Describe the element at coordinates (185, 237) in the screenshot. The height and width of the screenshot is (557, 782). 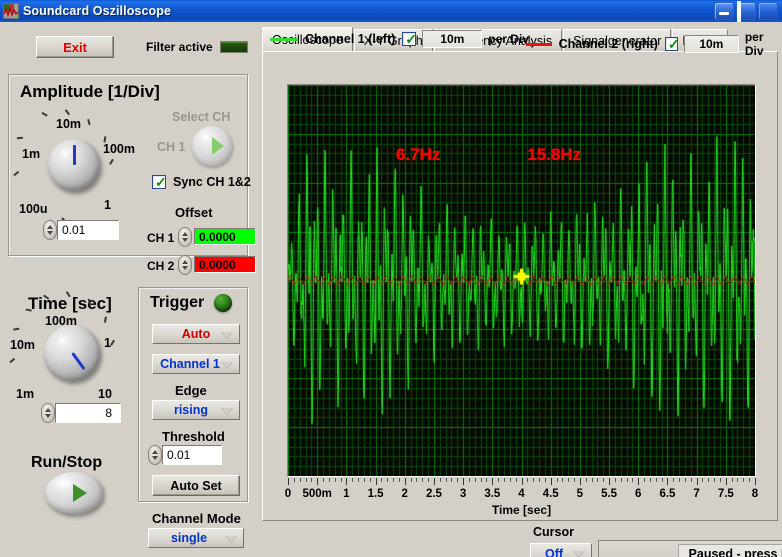
I see `offset-ch1-spin-arrows` at that location.